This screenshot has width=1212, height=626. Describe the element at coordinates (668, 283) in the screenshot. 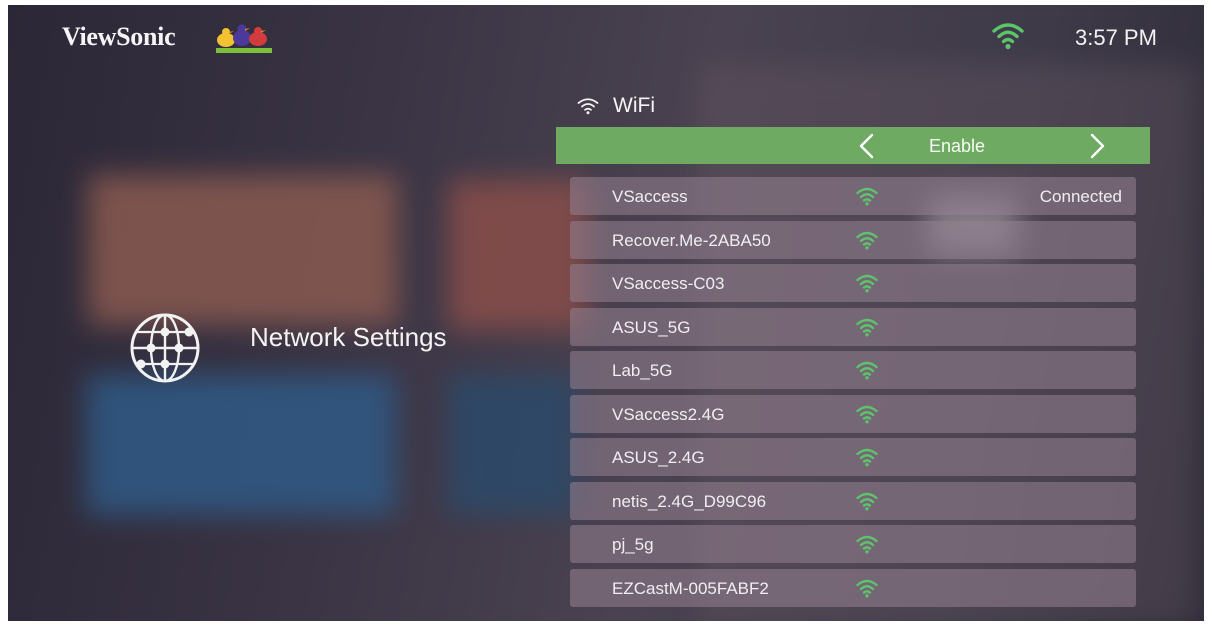

I see `network-ssid: VSaccess-C03` at that location.